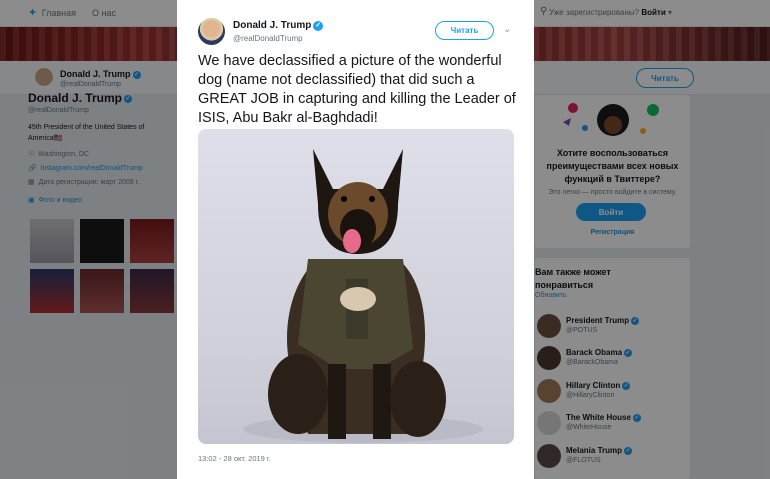 The height and width of the screenshot is (479, 770). Describe the element at coordinates (318, 25) in the screenshot. I see `verified-icon: ✓` at that location.